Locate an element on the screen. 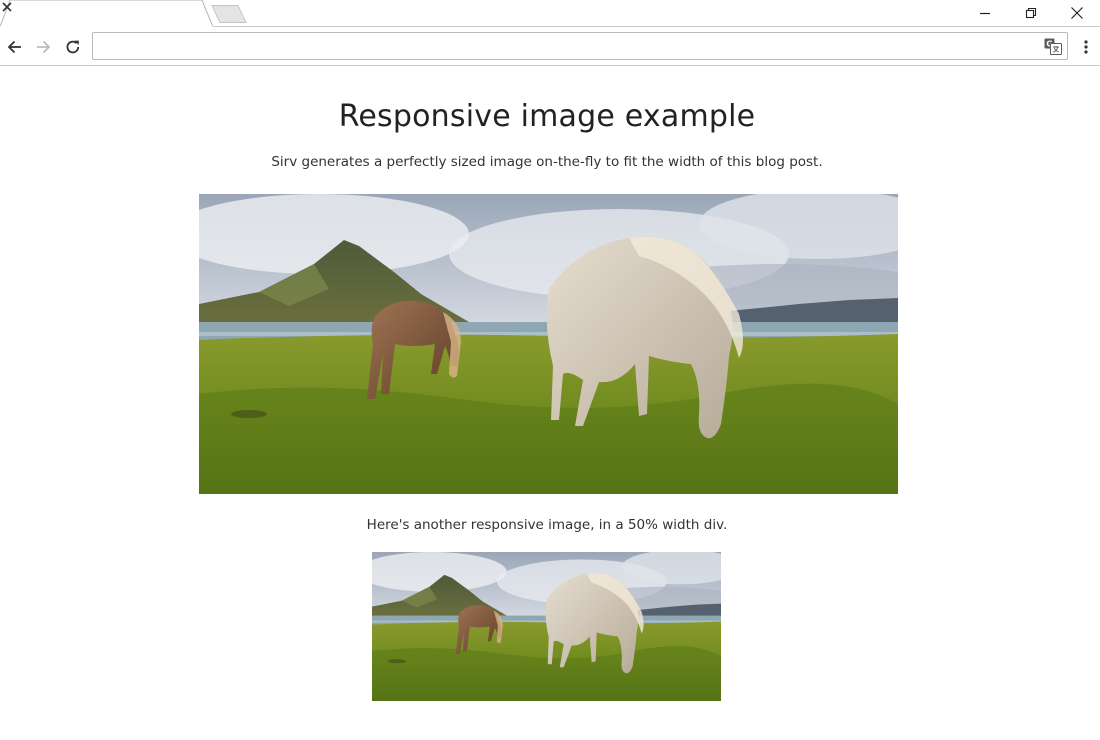  forward-button is located at coordinates (43, 47).